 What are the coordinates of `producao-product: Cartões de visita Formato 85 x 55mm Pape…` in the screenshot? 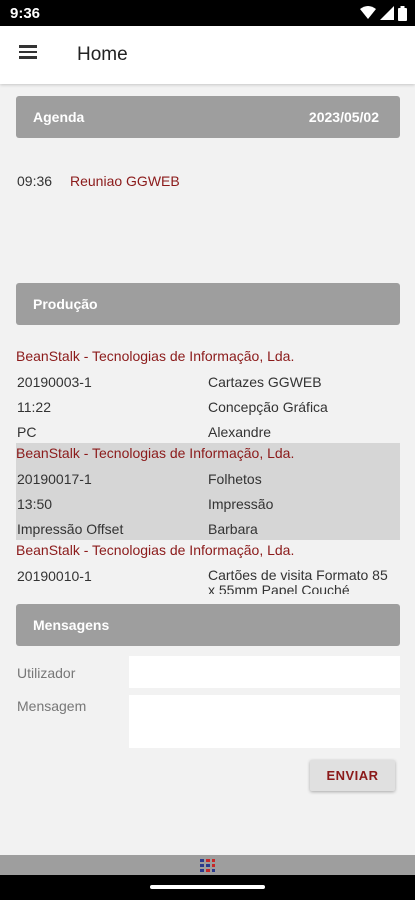 It's located at (298, 581).